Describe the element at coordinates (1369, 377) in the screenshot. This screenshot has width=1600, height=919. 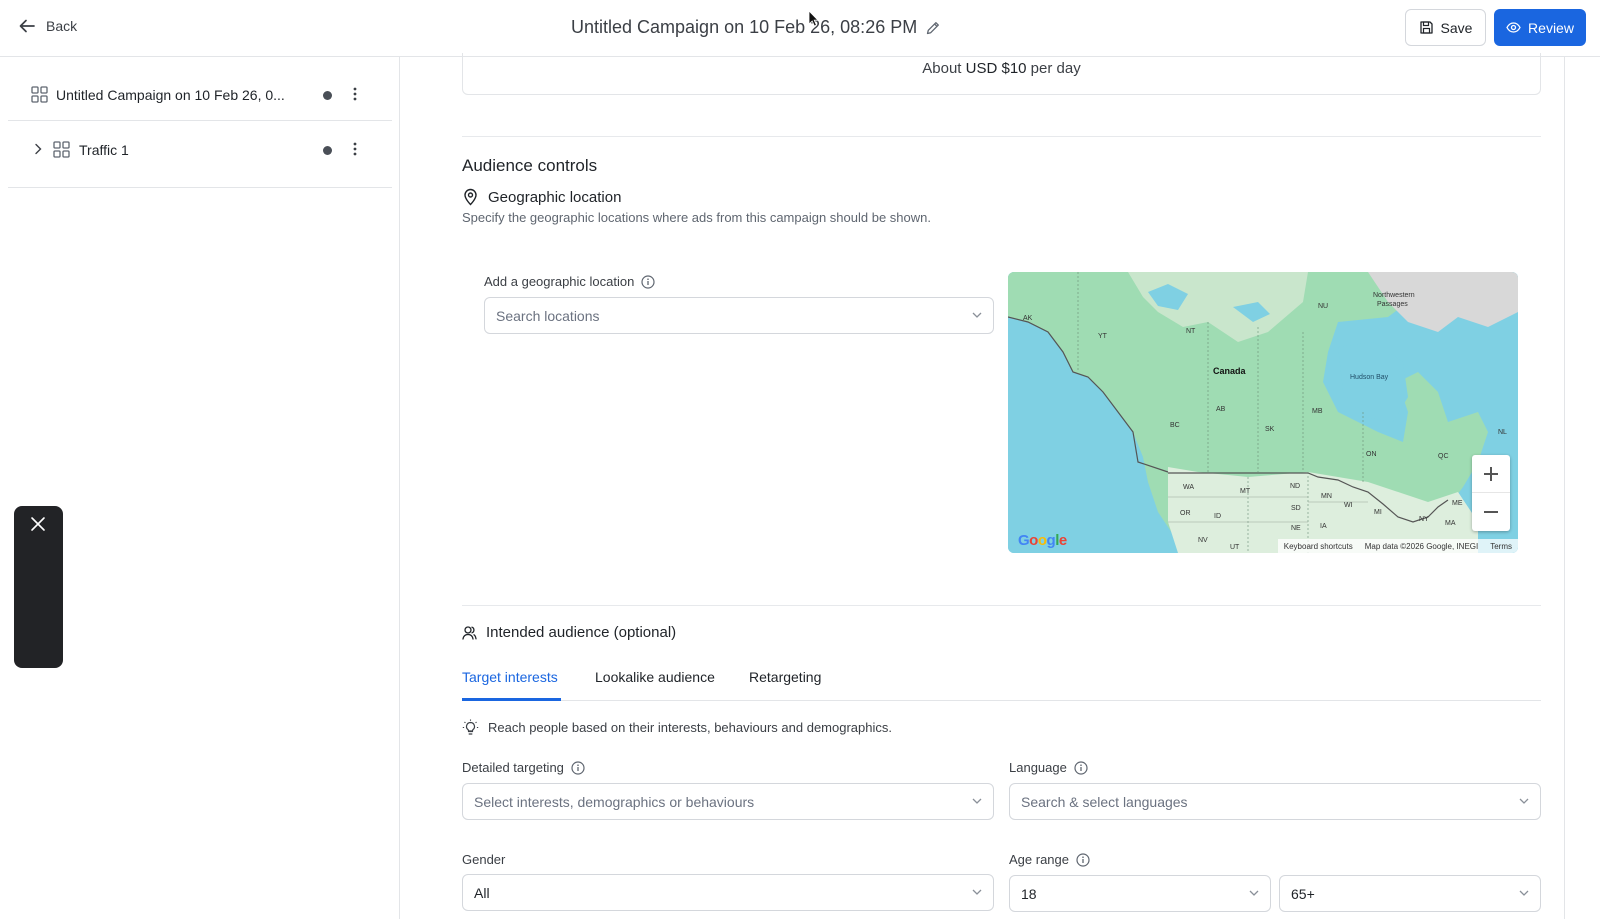
I see `map-label-hudson-bay: Hudson Bay` at that location.